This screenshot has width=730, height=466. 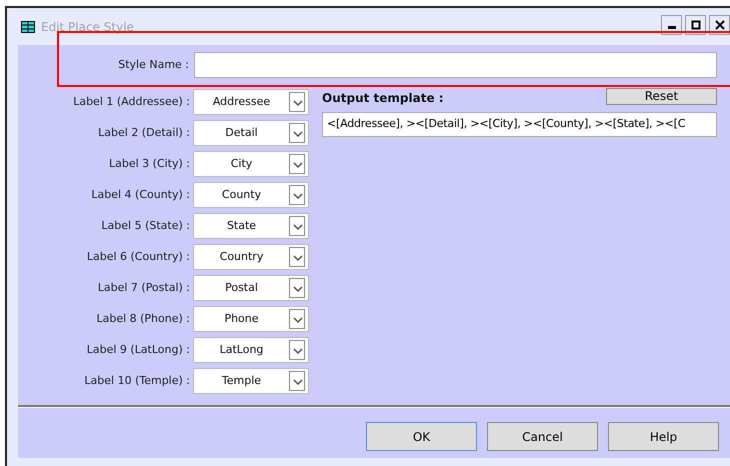 What do you see at coordinates (251, 133) in the screenshot?
I see `label-dropdown: Detail` at bounding box center [251, 133].